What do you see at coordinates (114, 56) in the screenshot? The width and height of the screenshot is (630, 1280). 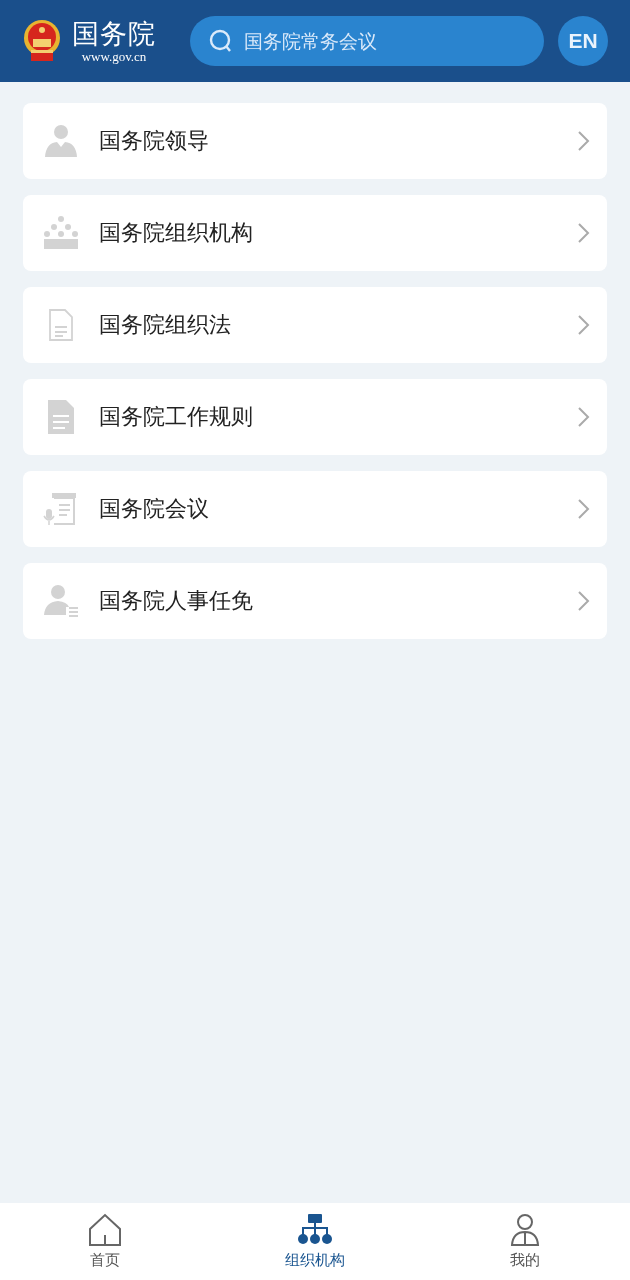 I see `site-url: www.gov.cn` at bounding box center [114, 56].